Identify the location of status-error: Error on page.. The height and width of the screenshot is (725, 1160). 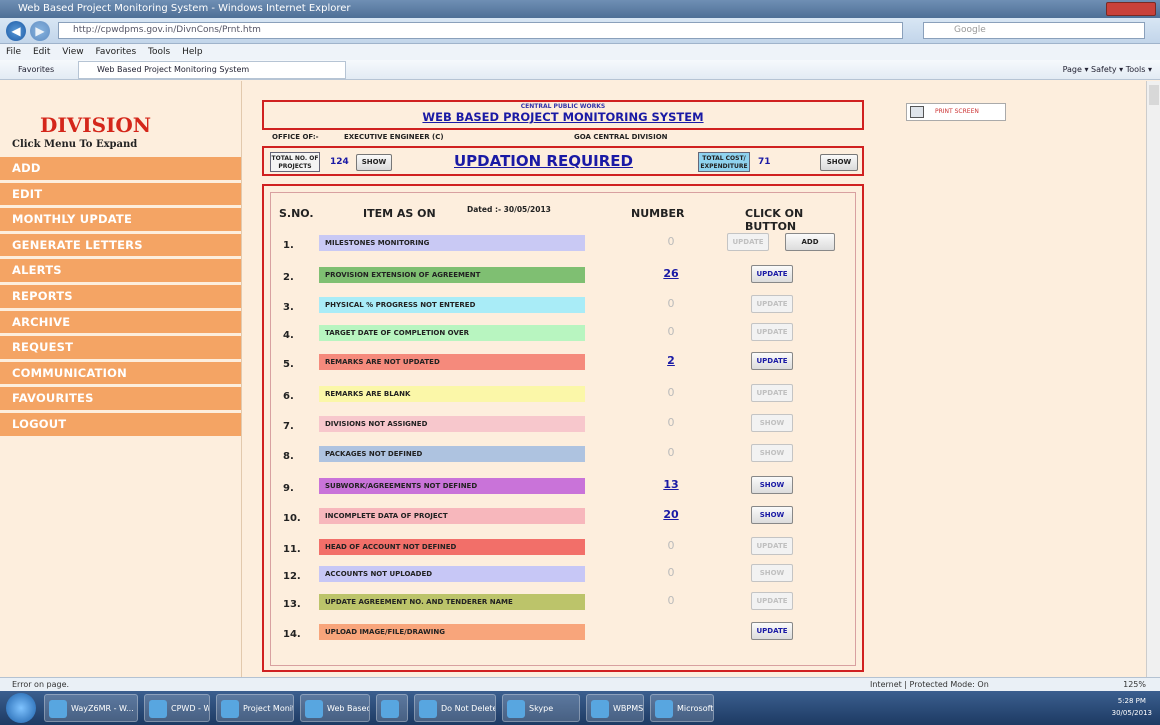
(40, 685).